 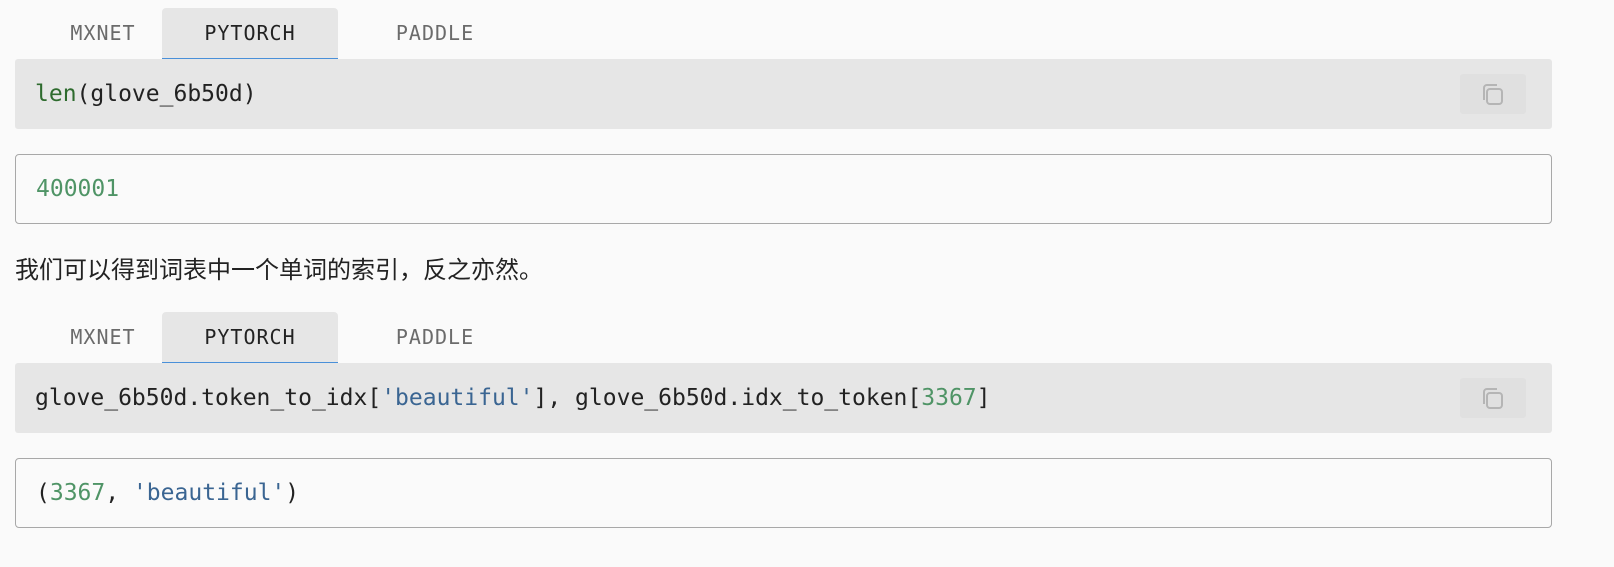 I want to click on code-args: (glove_6b50d), so click(x=166, y=94).